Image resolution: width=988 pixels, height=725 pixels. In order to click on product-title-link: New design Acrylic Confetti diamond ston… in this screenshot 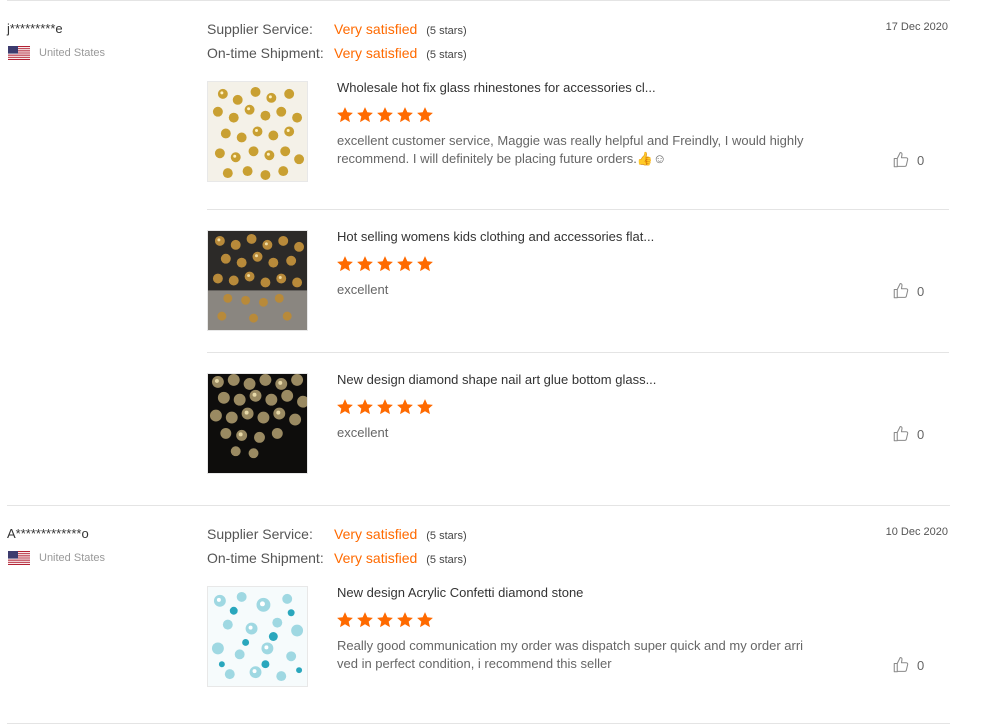, I will do `click(460, 592)`.